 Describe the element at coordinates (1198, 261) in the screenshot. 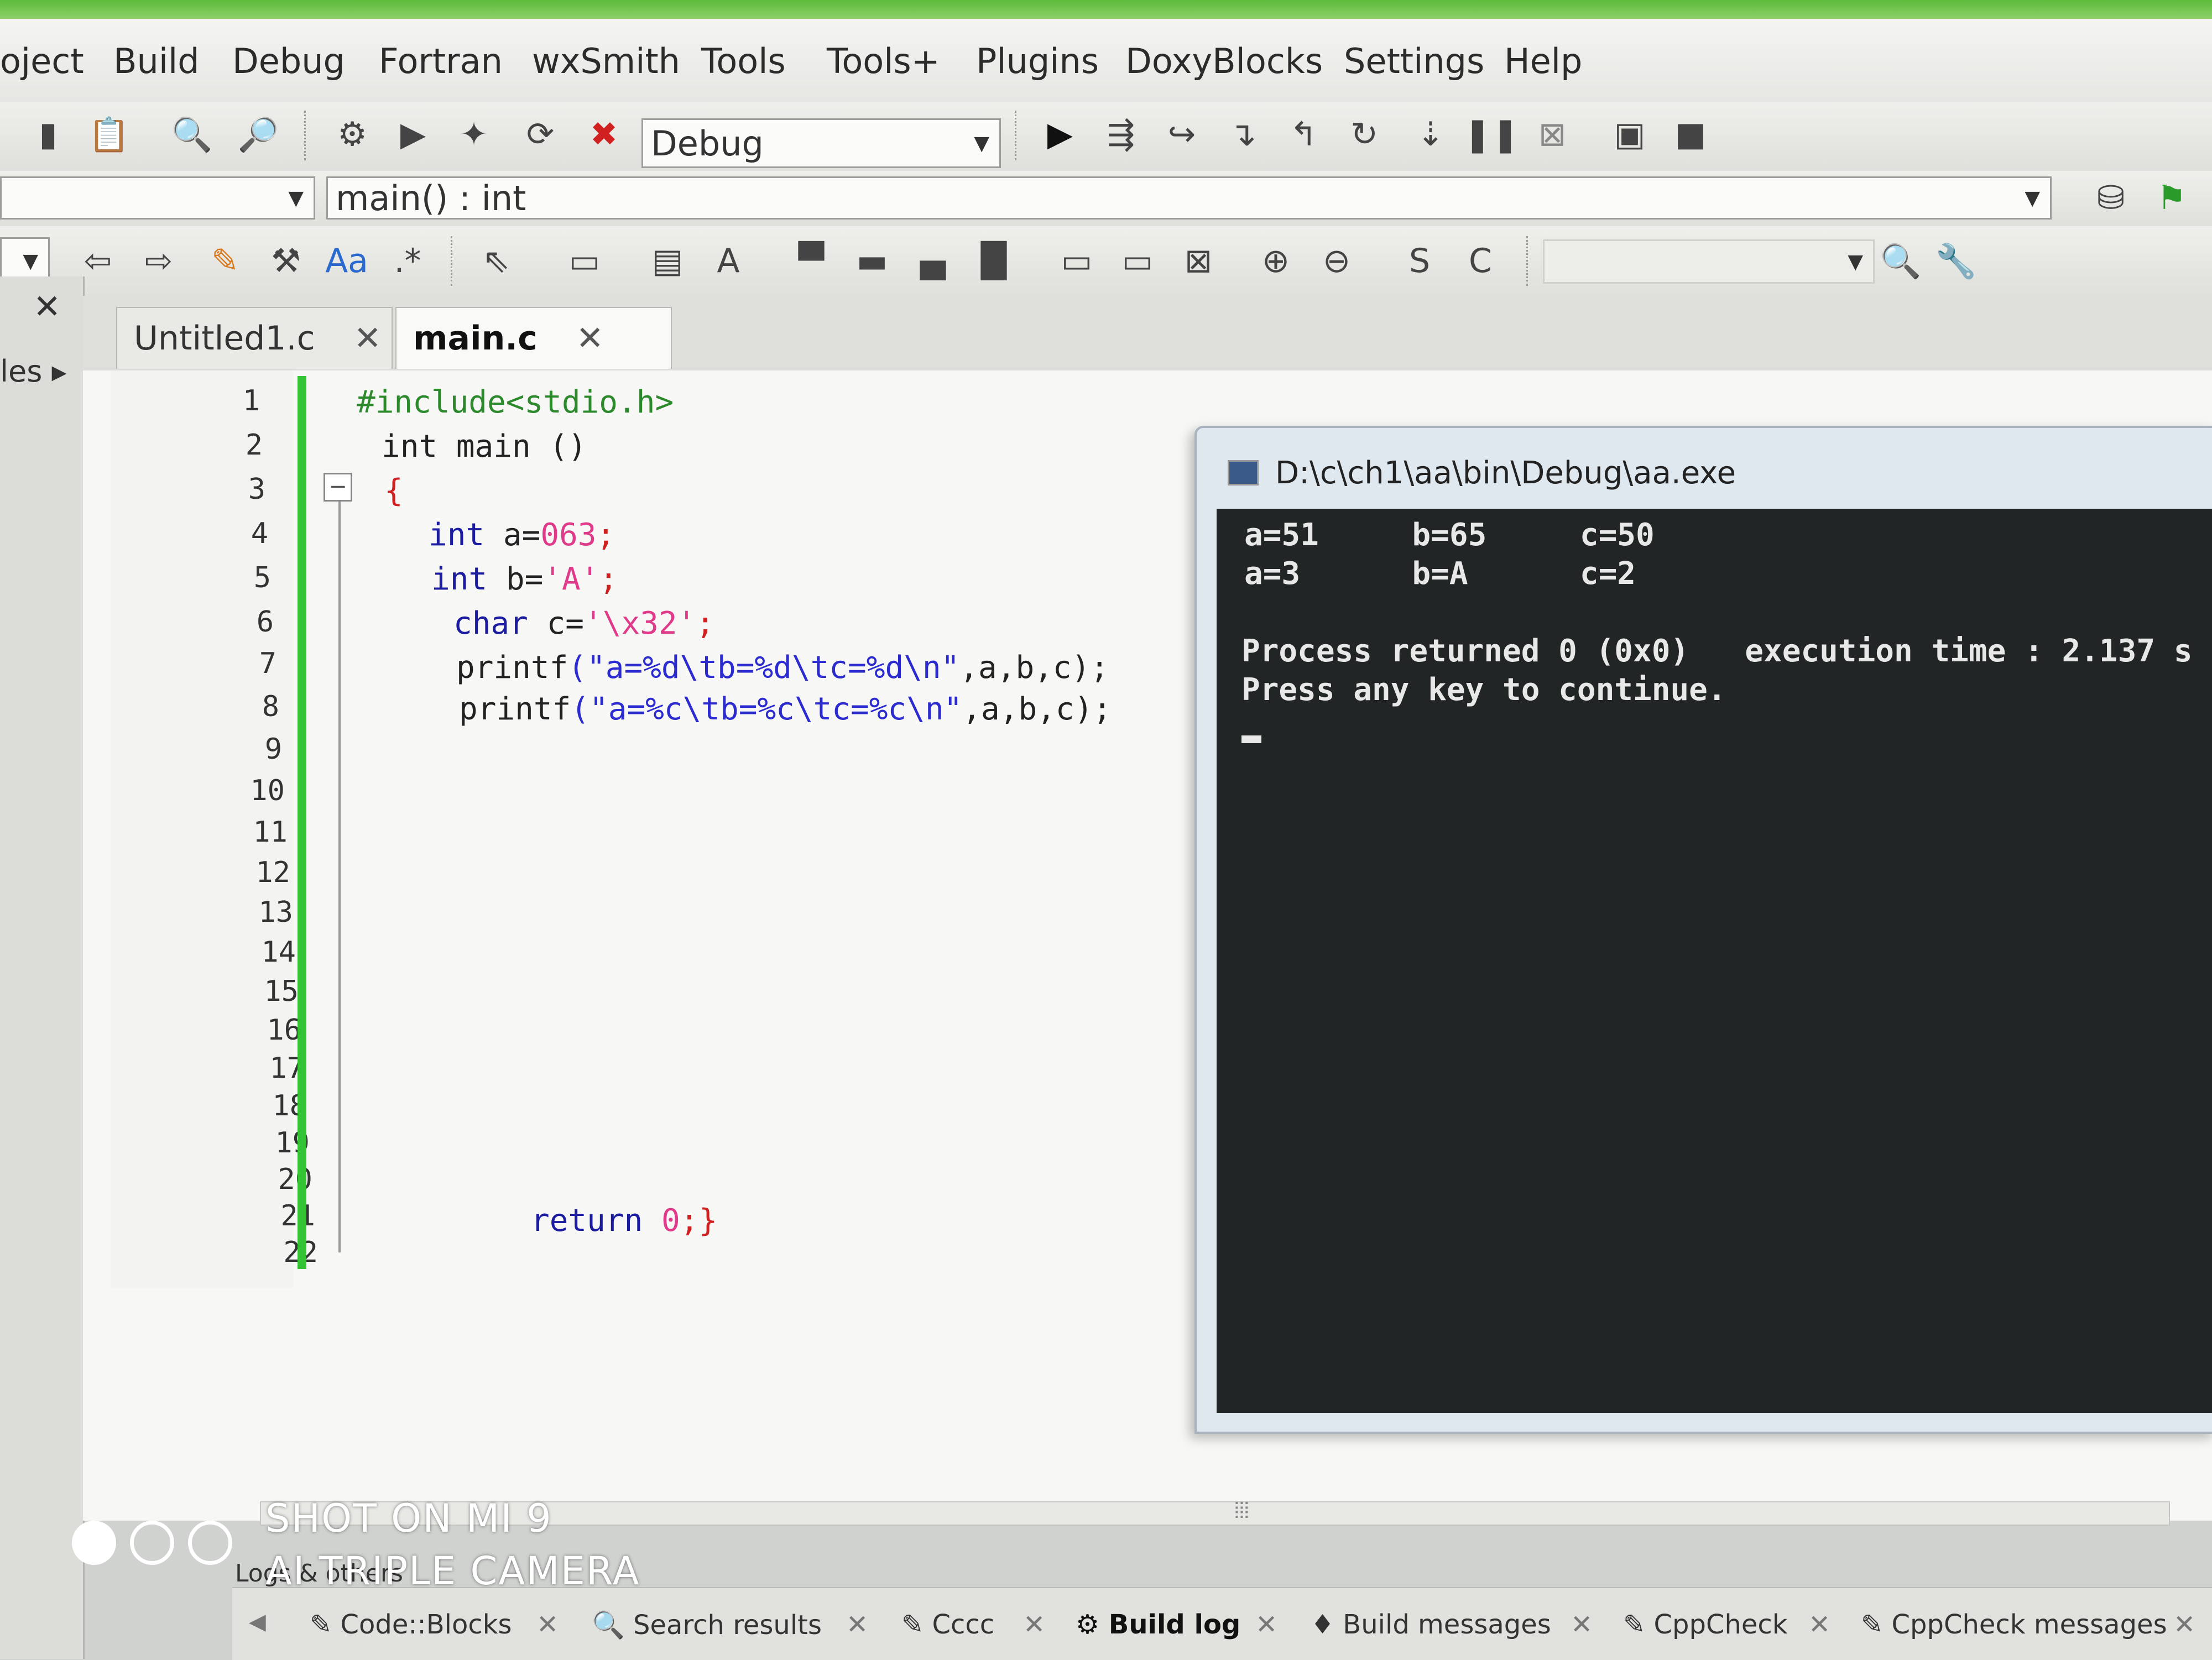

I see `frame-cross-icon: ⊠` at that location.